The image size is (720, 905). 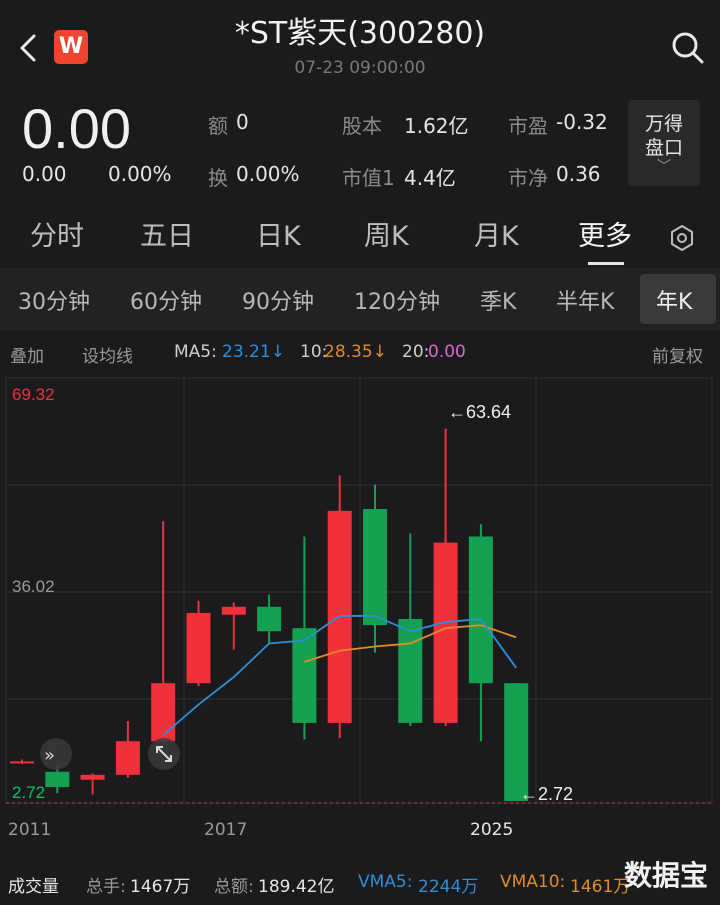 I want to click on settings-button, so click(x=682, y=238).